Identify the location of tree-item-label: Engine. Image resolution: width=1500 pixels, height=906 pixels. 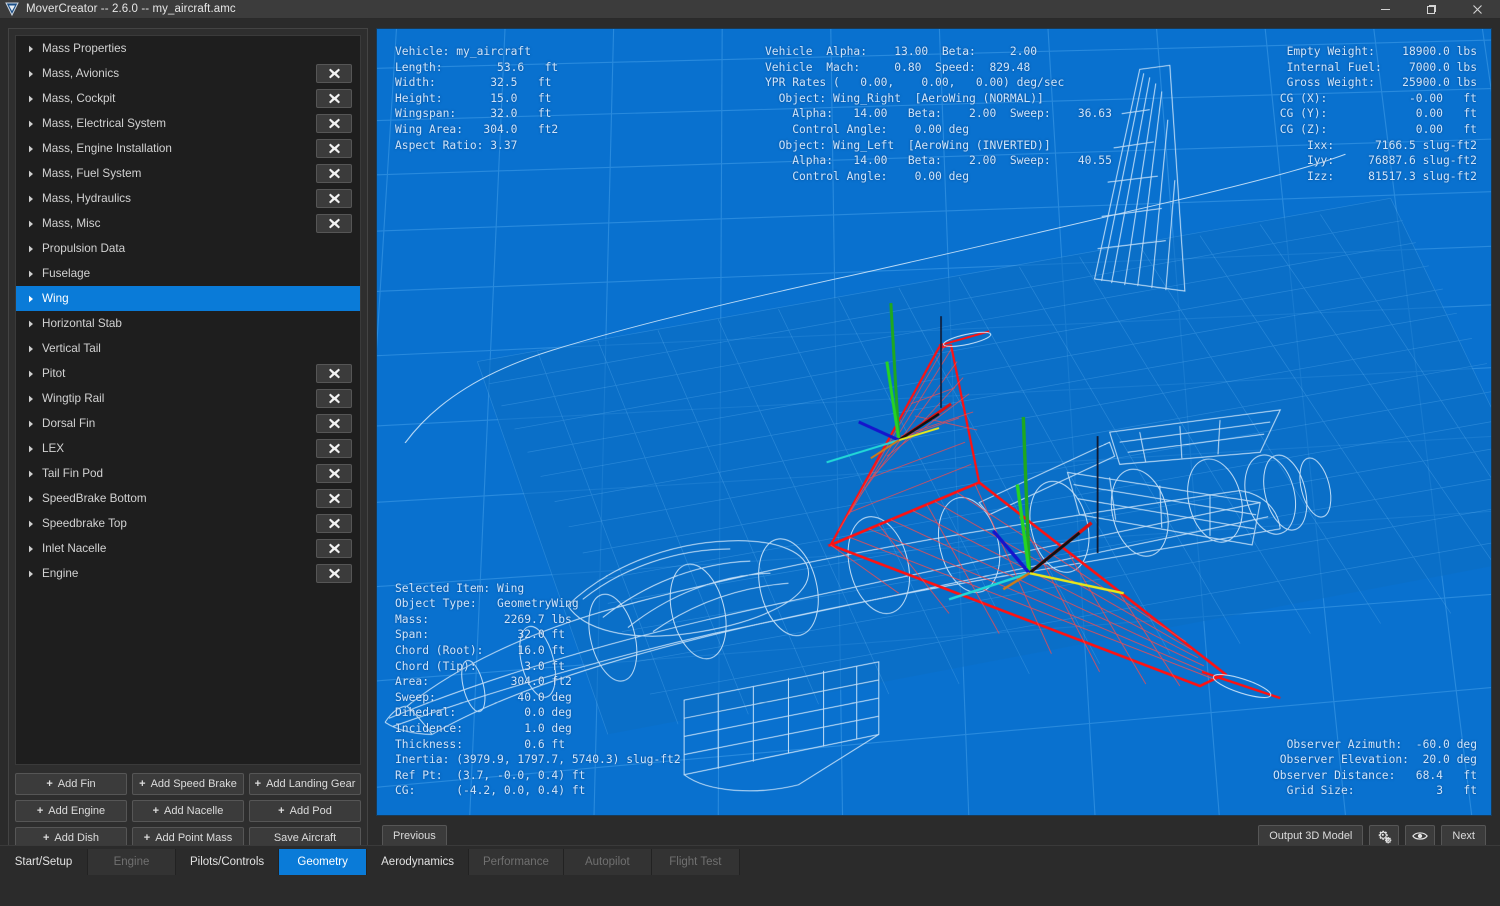
(60, 573).